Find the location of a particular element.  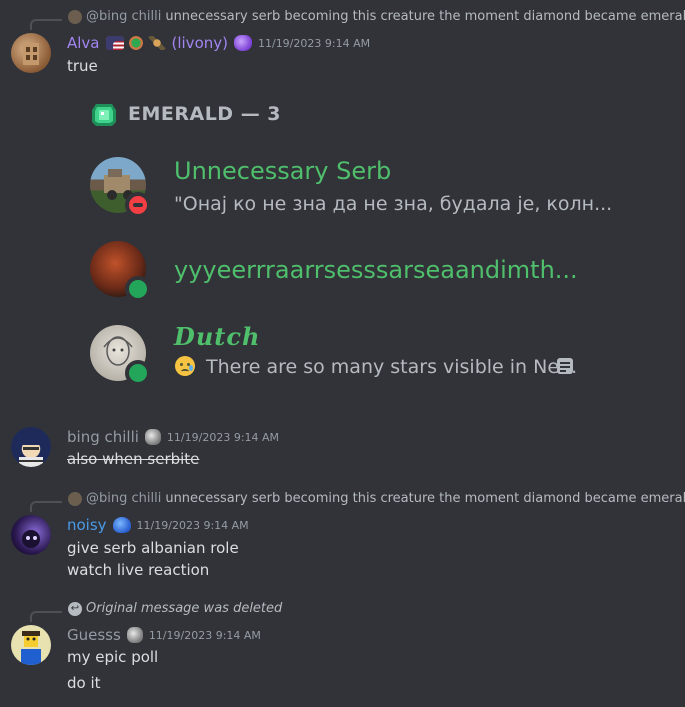

plane-icon is located at coordinates (156, 43).